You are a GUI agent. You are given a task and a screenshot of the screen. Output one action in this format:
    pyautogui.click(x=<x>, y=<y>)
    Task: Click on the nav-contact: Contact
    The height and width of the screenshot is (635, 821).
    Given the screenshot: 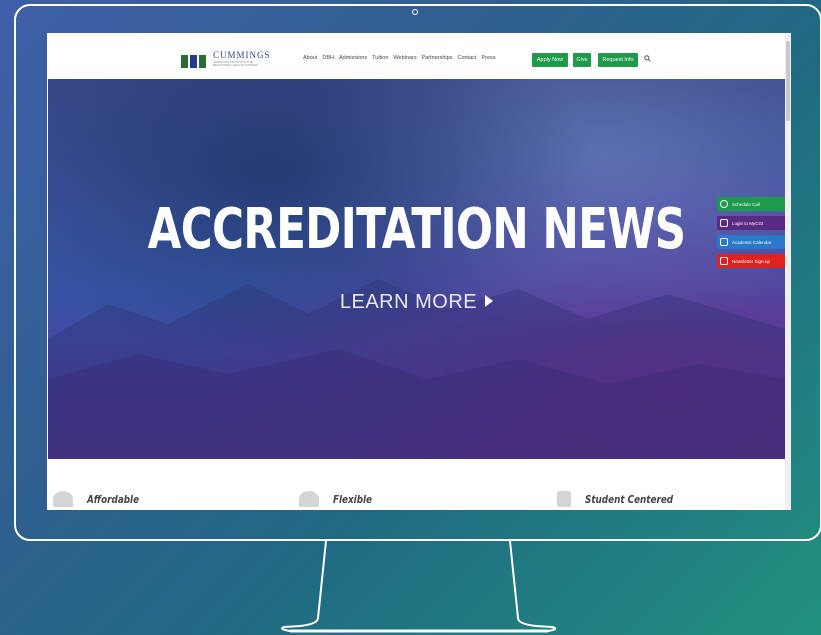 What is the action you would take?
    pyautogui.click(x=466, y=58)
    